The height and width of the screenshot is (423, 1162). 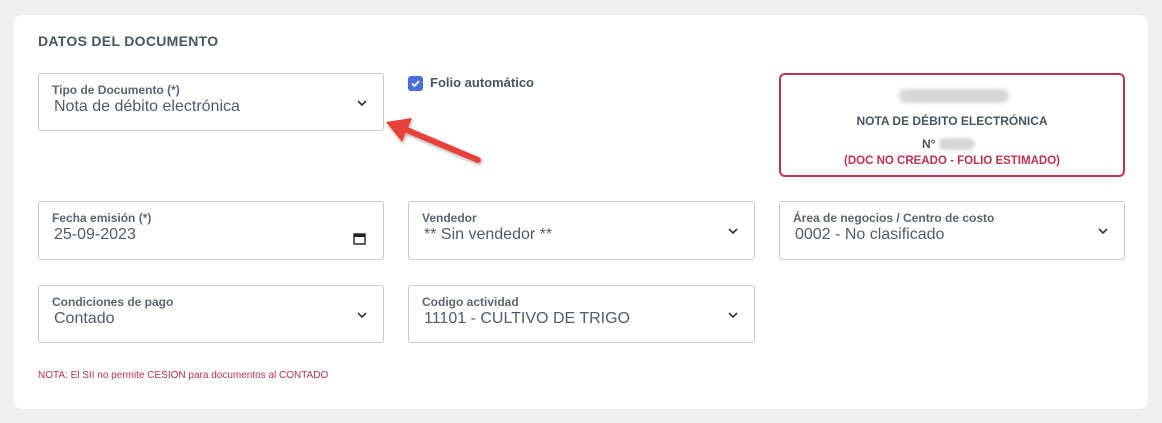 I want to click on redacted-rut, so click(x=954, y=96).